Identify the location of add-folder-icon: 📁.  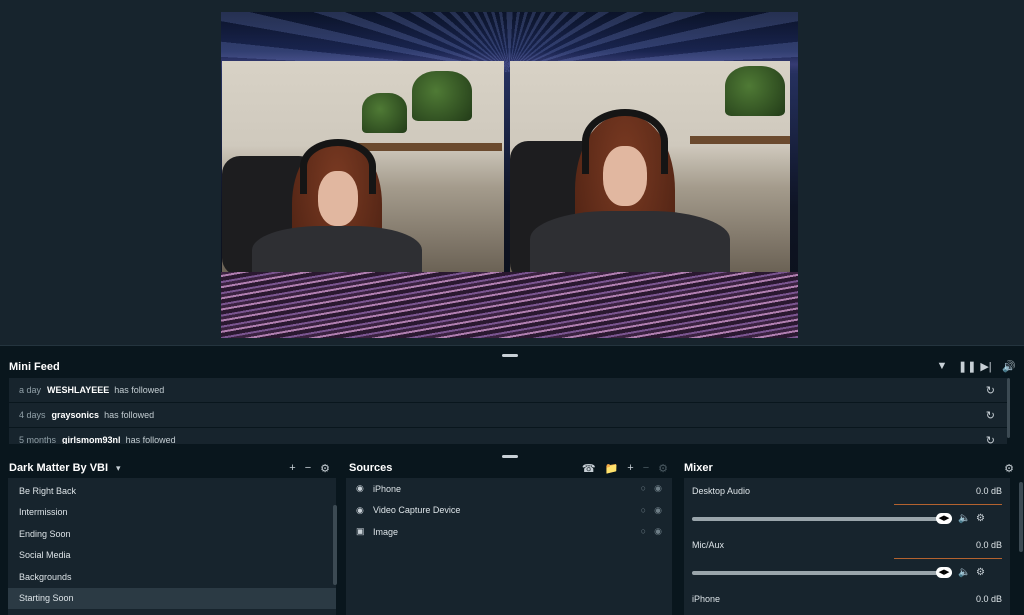
(612, 468).